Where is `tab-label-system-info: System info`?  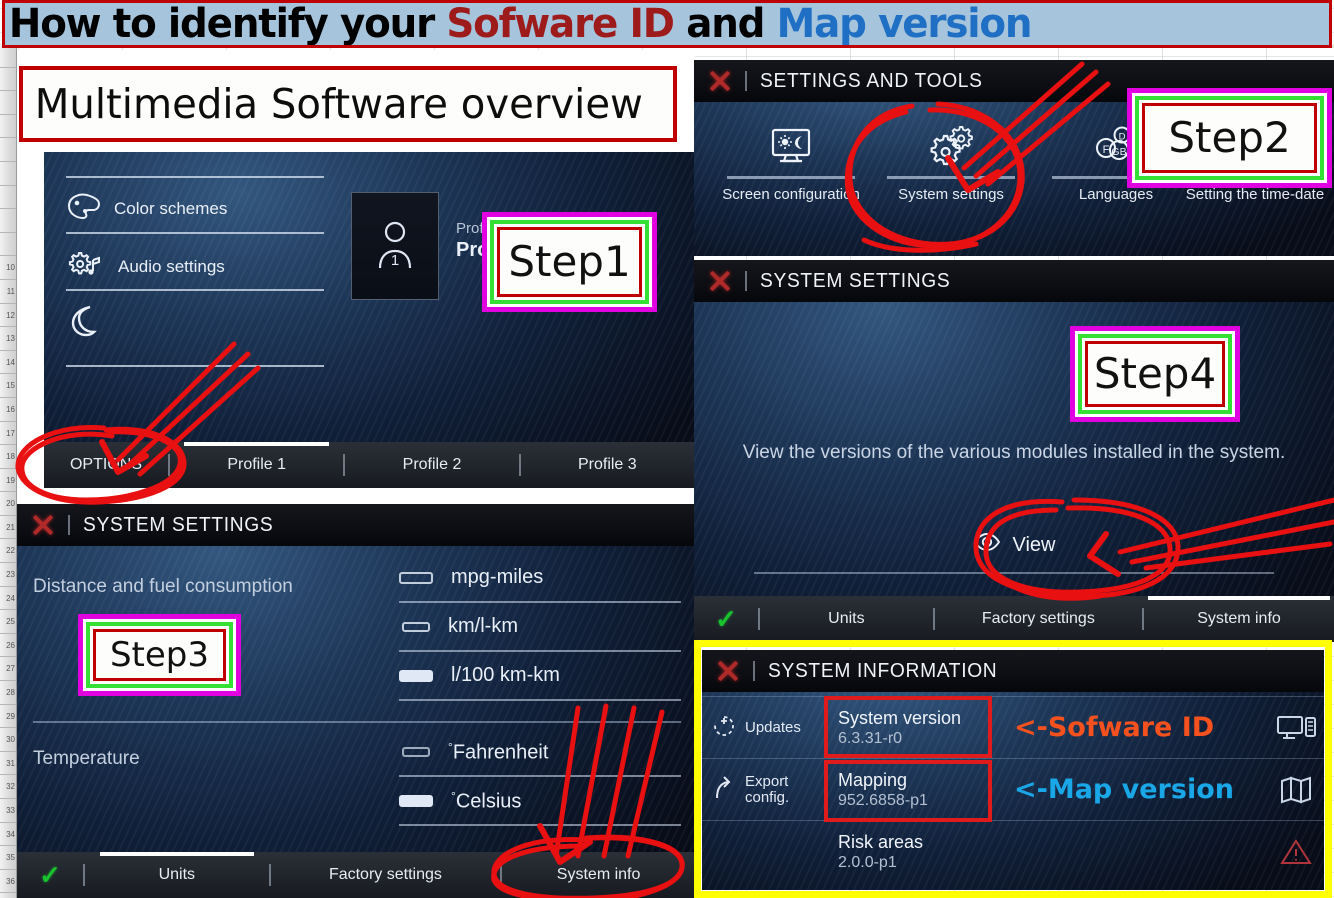 tab-label-system-info: System info is located at coordinates (1239, 618).